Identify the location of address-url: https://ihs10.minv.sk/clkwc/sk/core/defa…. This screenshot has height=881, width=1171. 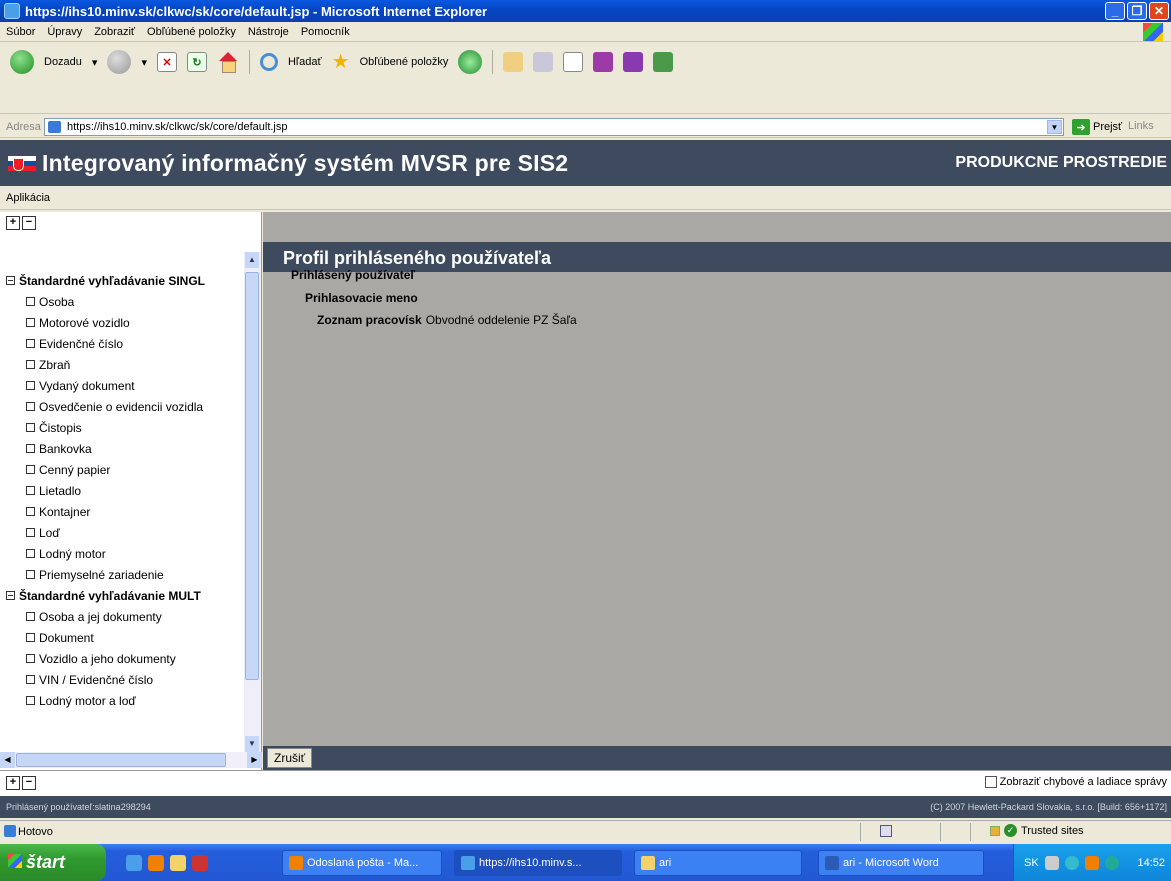
(177, 127).